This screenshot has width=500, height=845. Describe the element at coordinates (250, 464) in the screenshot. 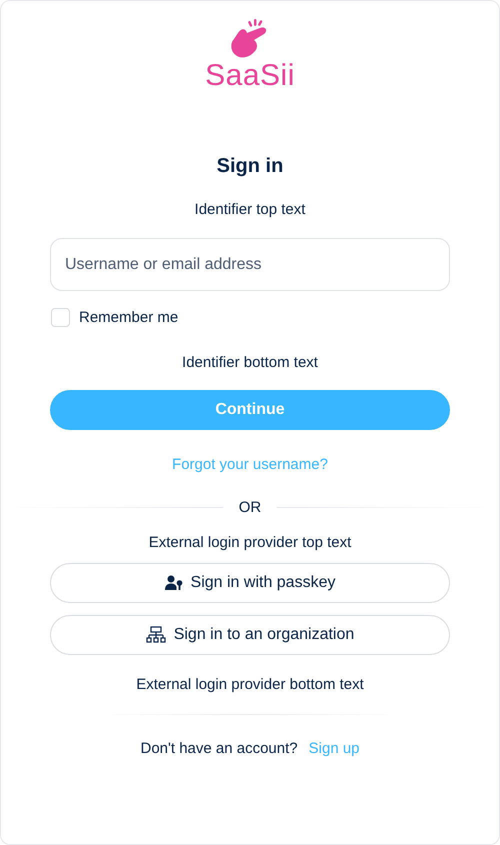

I see `forgot-username-link: Forgot your username?` at that location.